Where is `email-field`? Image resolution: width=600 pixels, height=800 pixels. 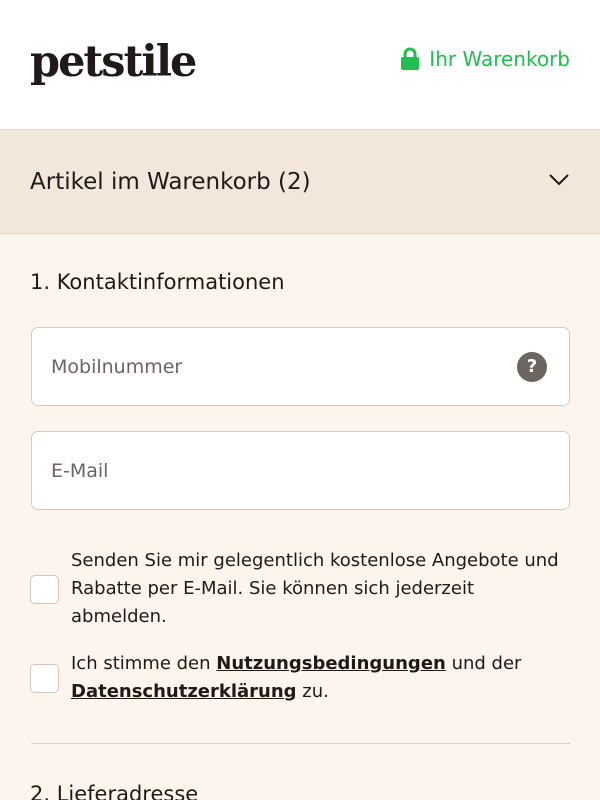 email-field is located at coordinates (300, 470).